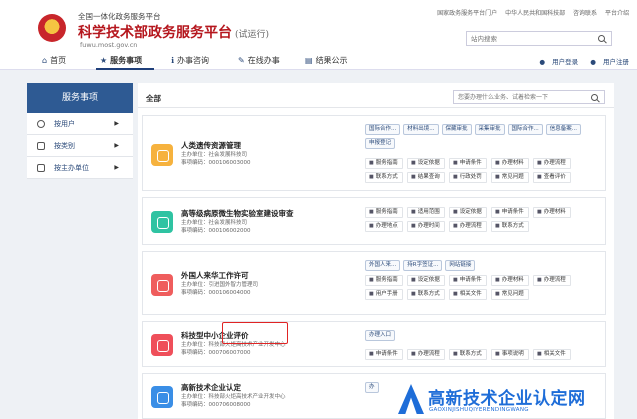  What do you see at coordinates (518, 97) in the screenshot?
I see `service-search-input` at bounding box center [518, 97].